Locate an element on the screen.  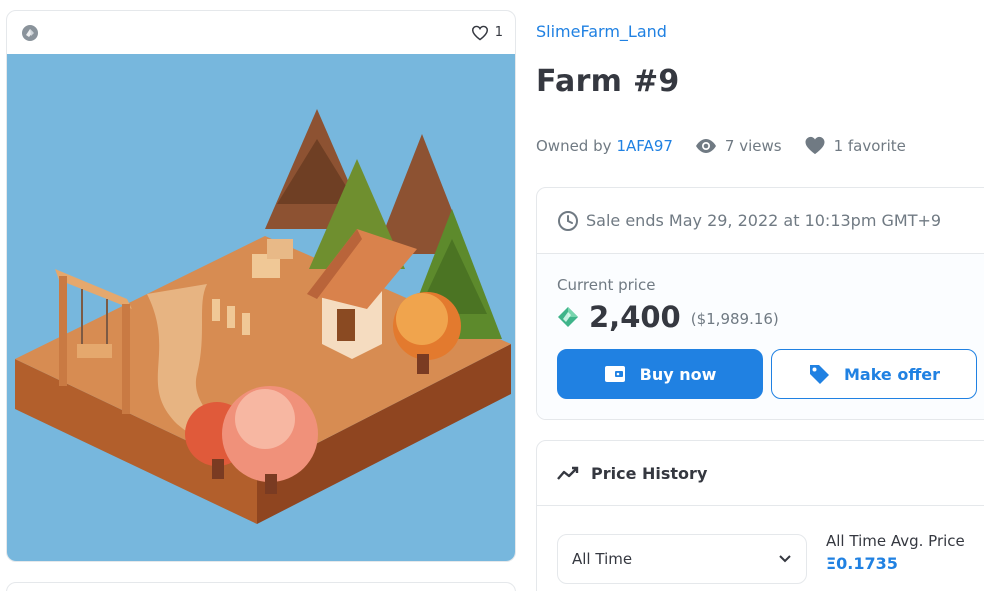
clock-icon is located at coordinates (568, 220).